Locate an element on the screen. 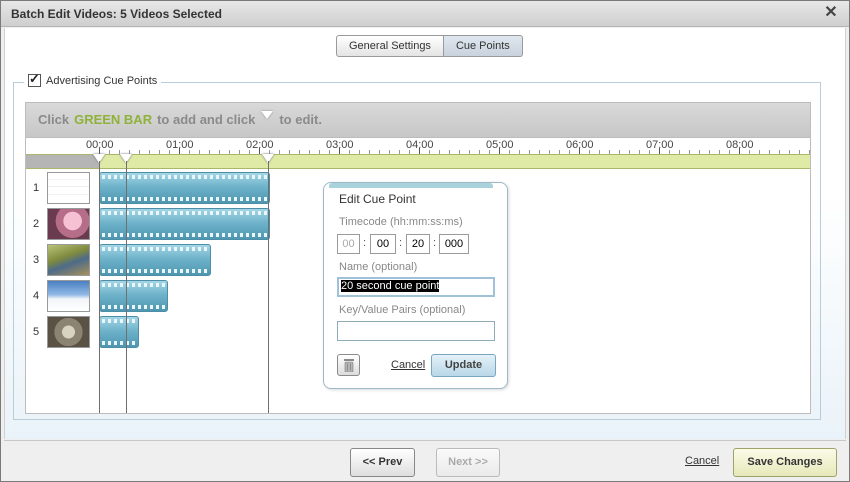 The width and height of the screenshot is (850, 482). instruction-green-bar: GREEN BAR is located at coordinates (113, 119).